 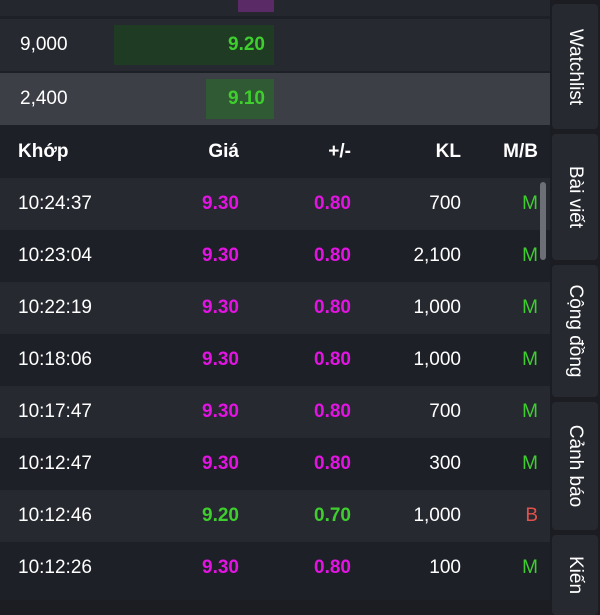 I want to click on depth-row-partial, so click(x=275, y=8).